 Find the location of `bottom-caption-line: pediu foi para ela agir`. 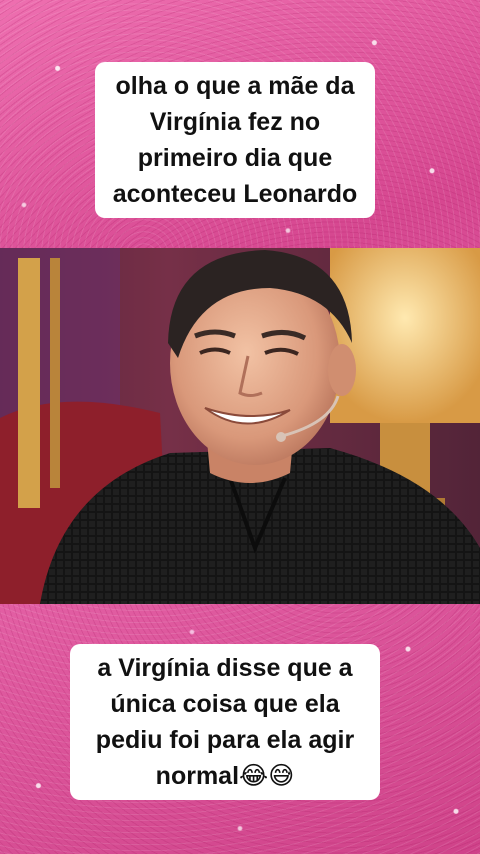

bottom-caption-line: pediu foi para ela agir is located at coordinates (225, 740).